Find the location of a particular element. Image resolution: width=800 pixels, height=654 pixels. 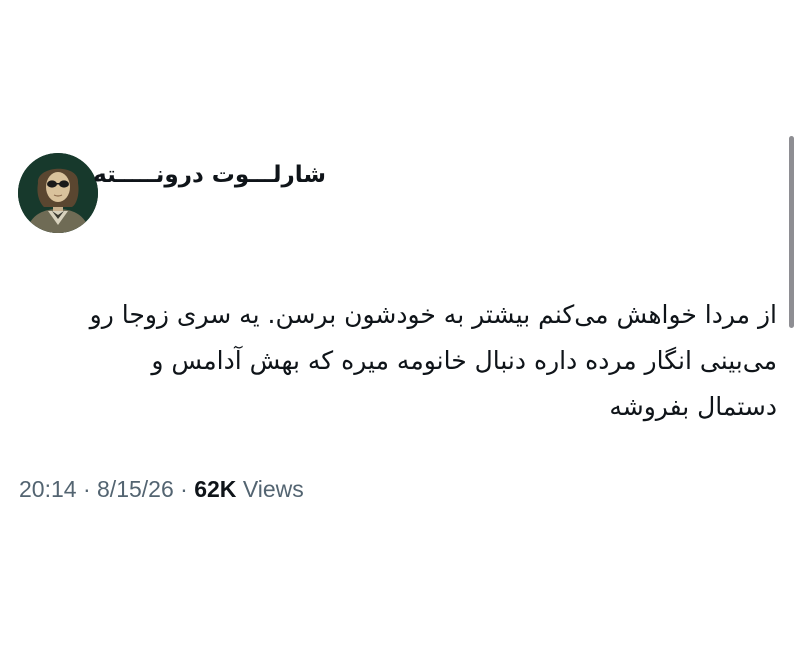

author-avatar is located at coordinates (58, 193).